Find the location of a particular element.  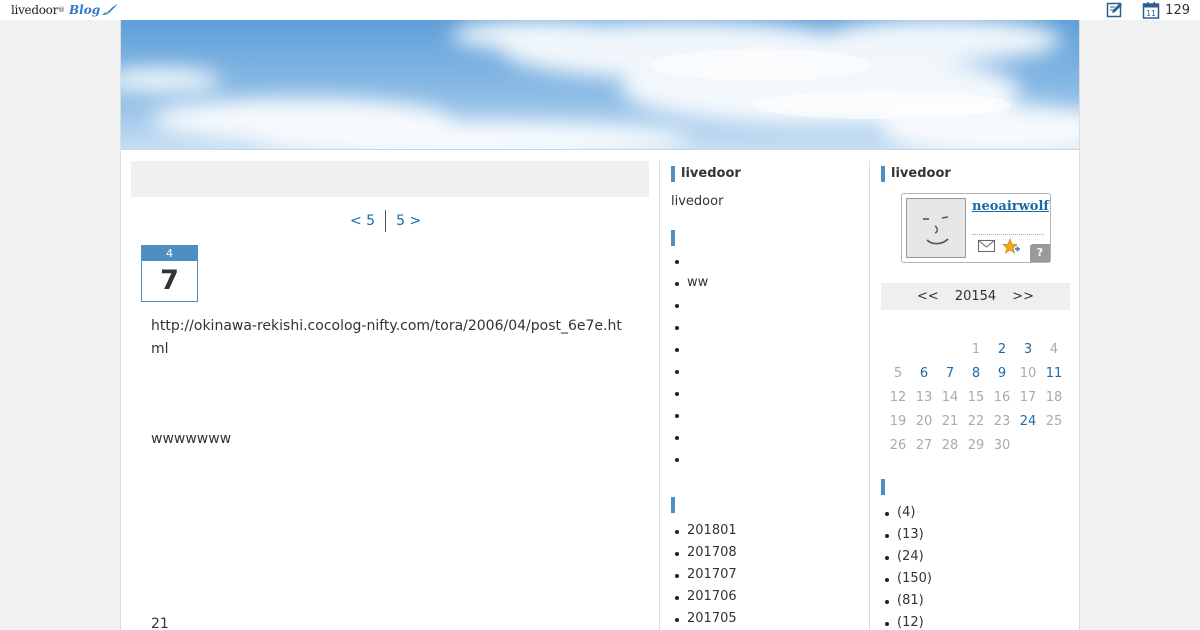

calendar-week: 1234 is located at coordinates (976, 354).